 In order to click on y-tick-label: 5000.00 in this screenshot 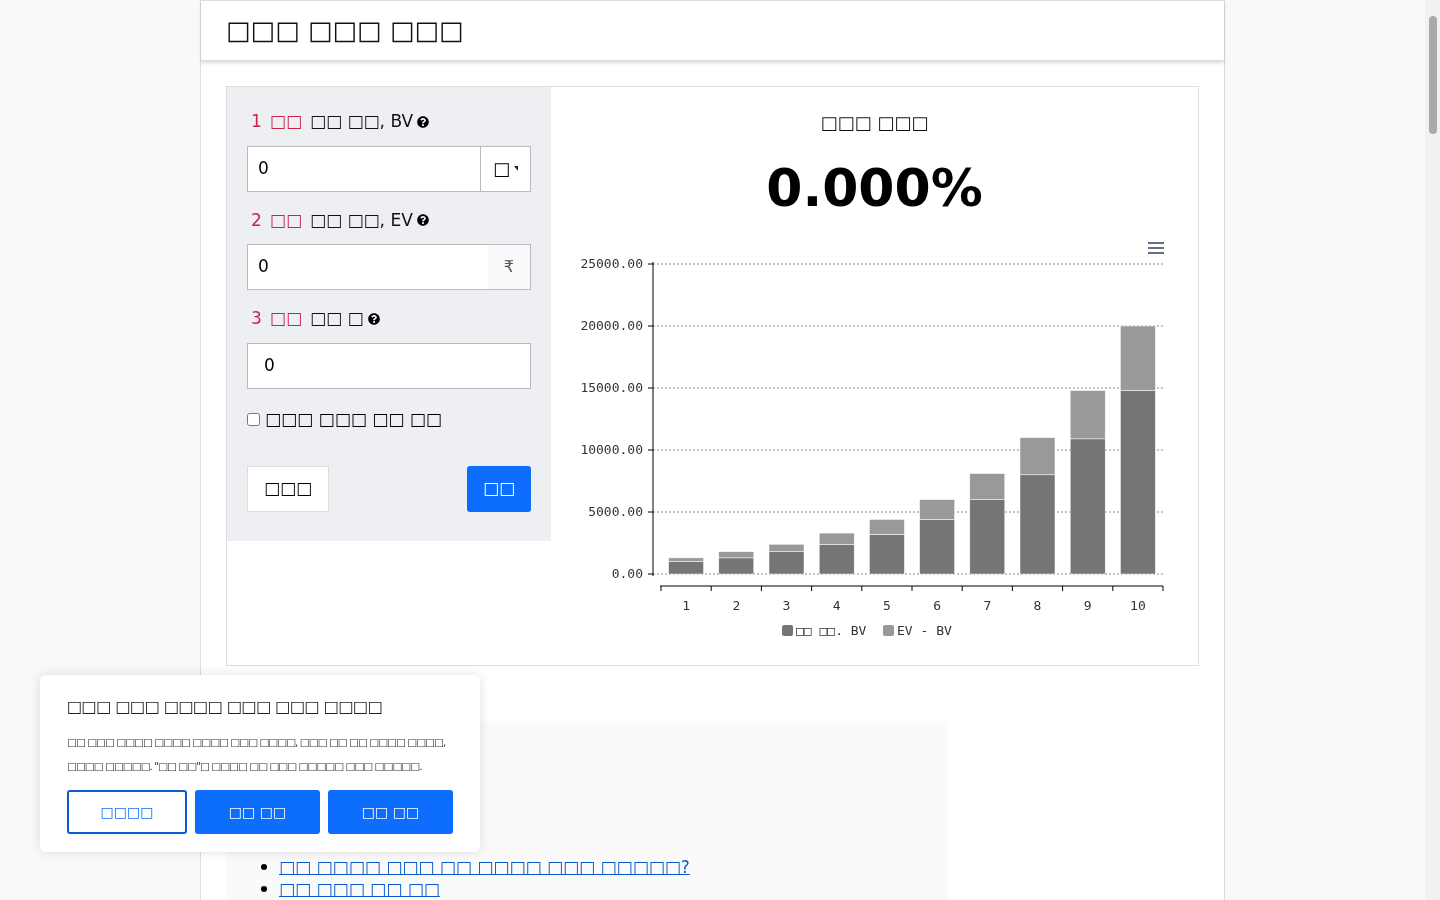, I will do `click(615, 511)`.